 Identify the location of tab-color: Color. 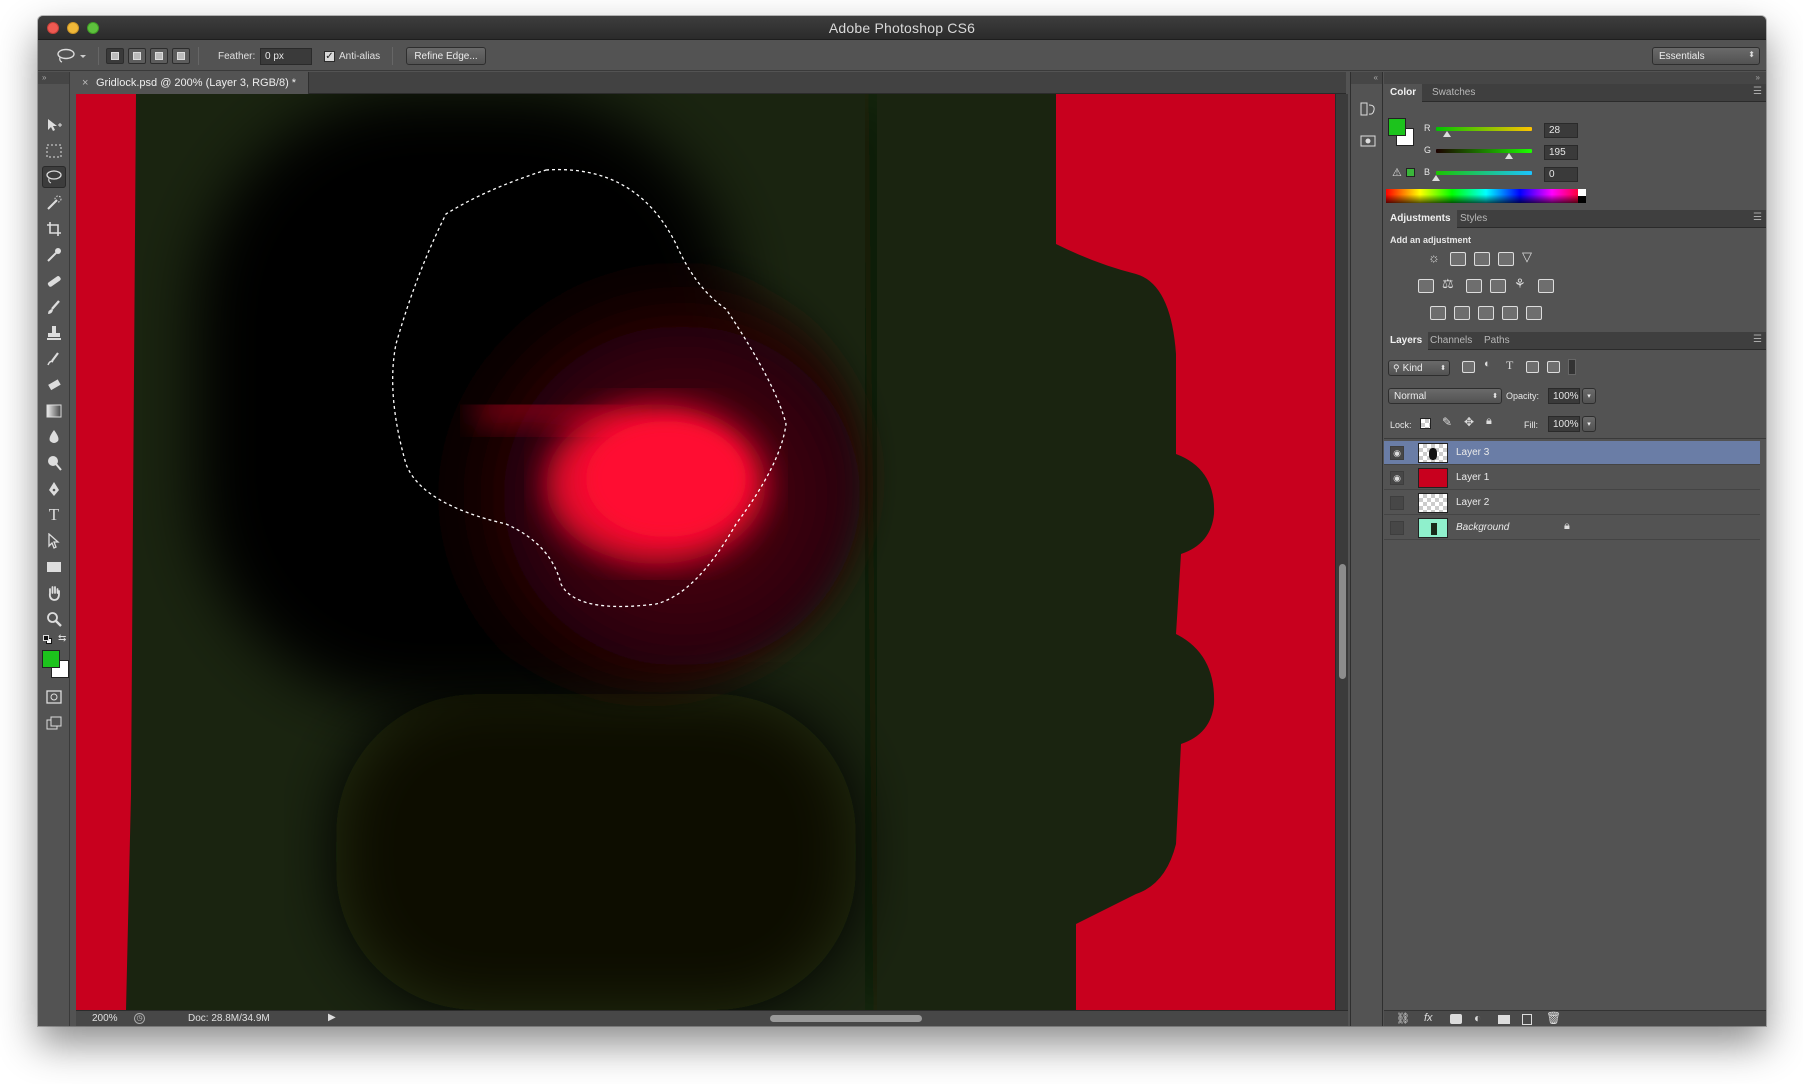
(1403, 93).